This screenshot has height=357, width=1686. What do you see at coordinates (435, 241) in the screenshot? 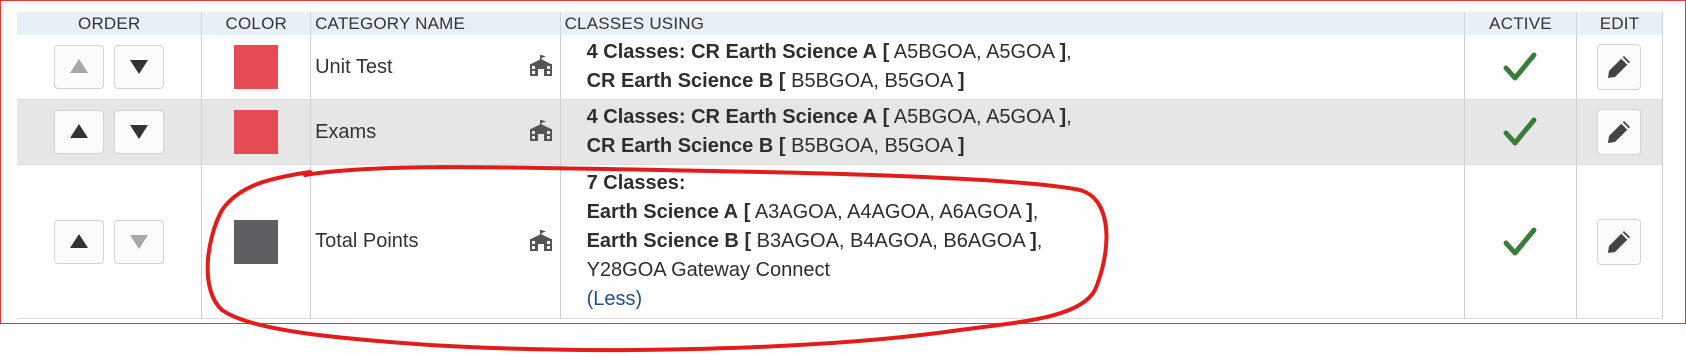
I see `category-name-cell: Total Points` at bounding box center [435, 241].